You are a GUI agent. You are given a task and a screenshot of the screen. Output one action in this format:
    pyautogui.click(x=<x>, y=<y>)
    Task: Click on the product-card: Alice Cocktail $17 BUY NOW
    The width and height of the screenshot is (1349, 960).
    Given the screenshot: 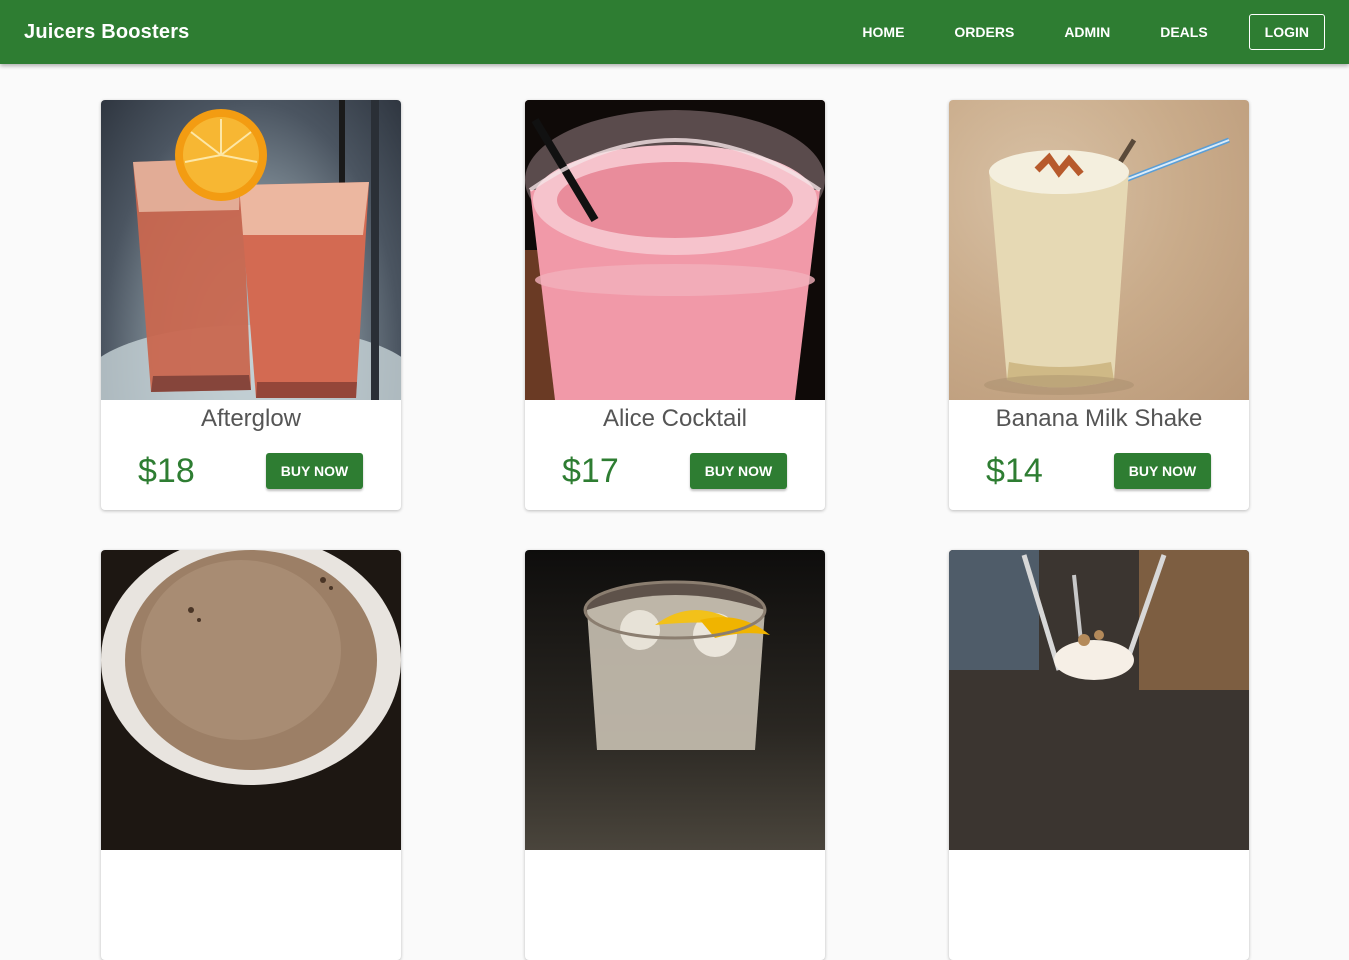 What is the action you would take?
    pyautogui.click(x=675, y=305)
    